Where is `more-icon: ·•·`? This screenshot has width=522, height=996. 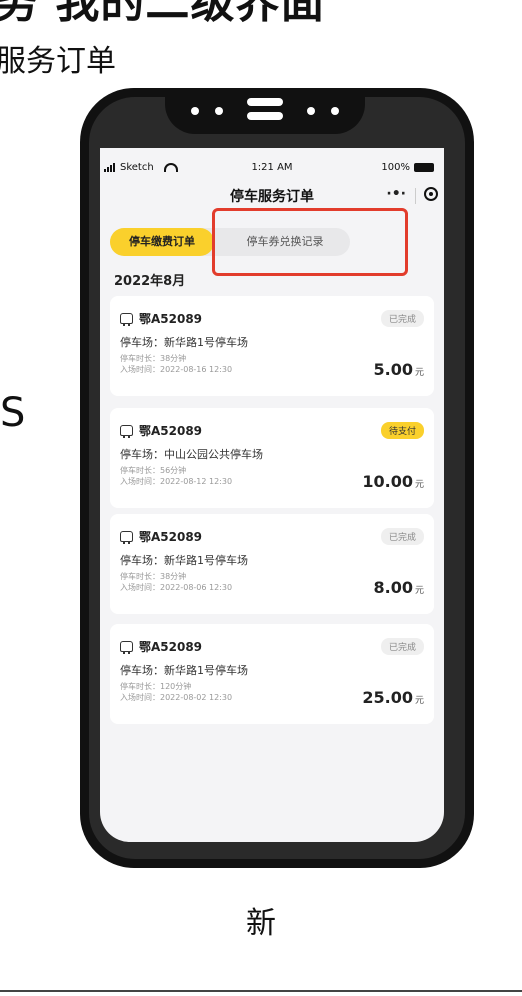
more-icon: ·•· is located at coordinates (396, 194).